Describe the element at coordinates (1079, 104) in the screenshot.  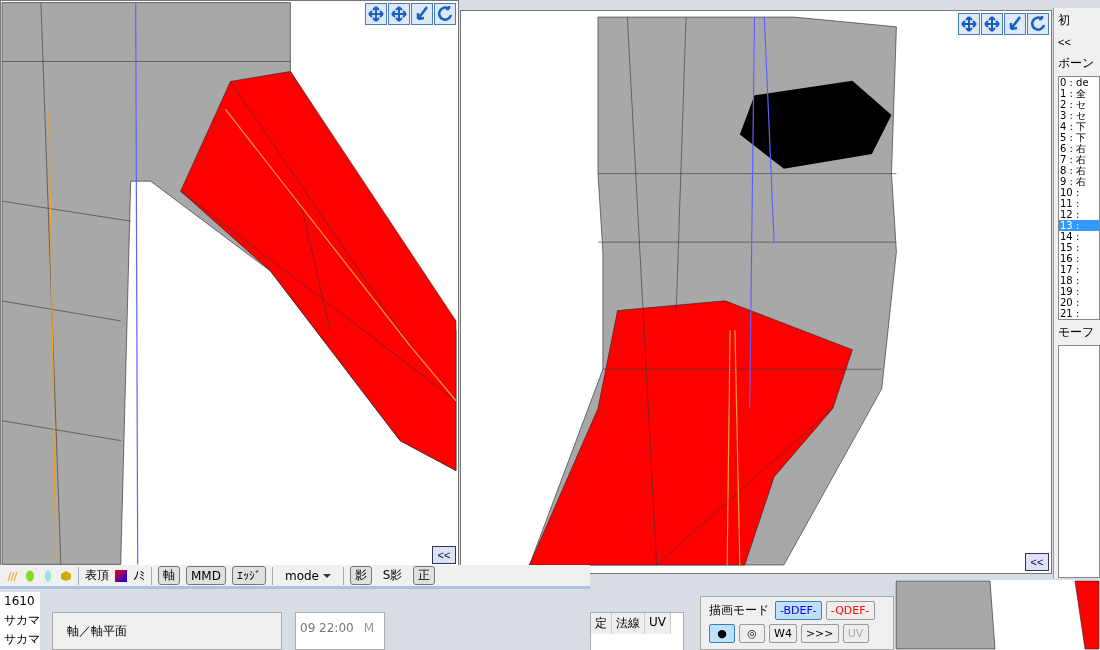
I see `bone-item: 2 : セ` at that location.